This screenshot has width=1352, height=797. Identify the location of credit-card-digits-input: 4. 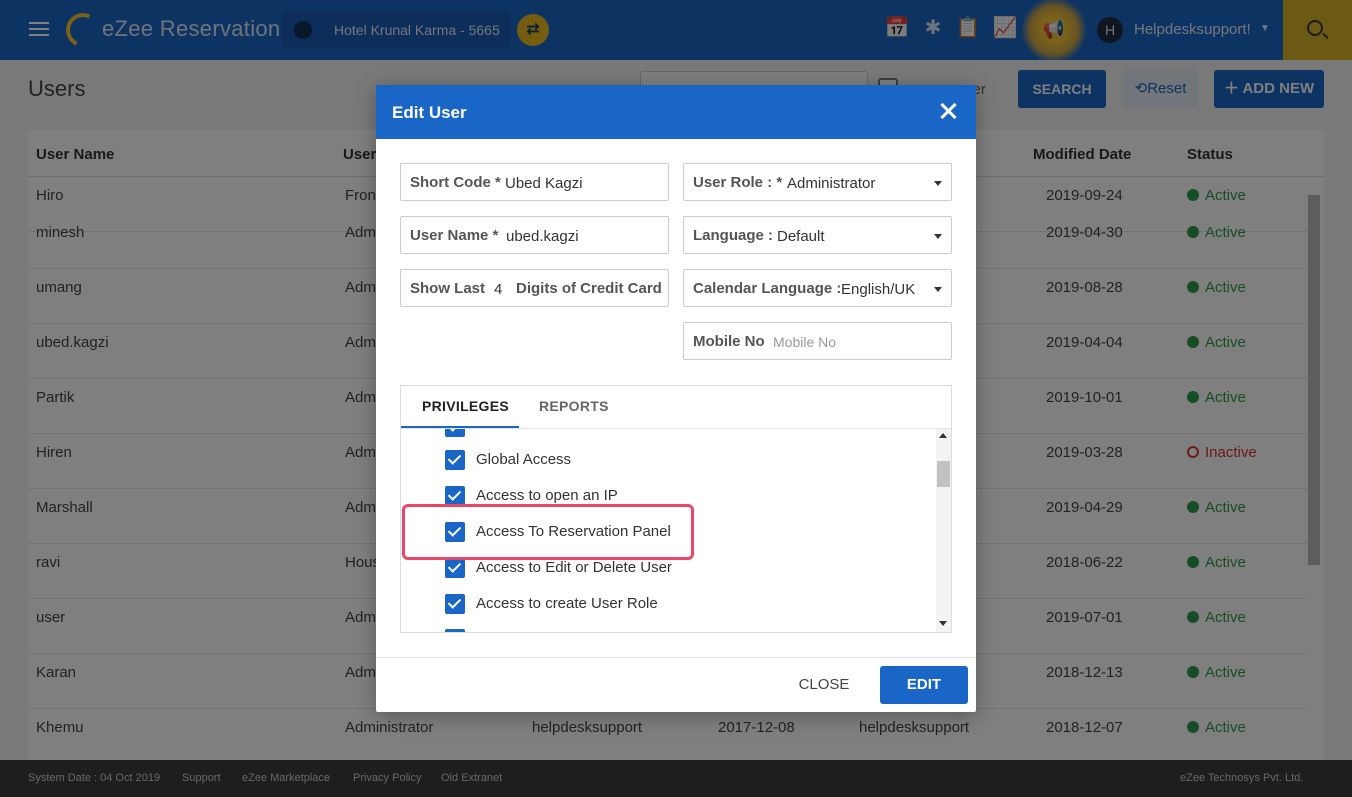
(498, 289).